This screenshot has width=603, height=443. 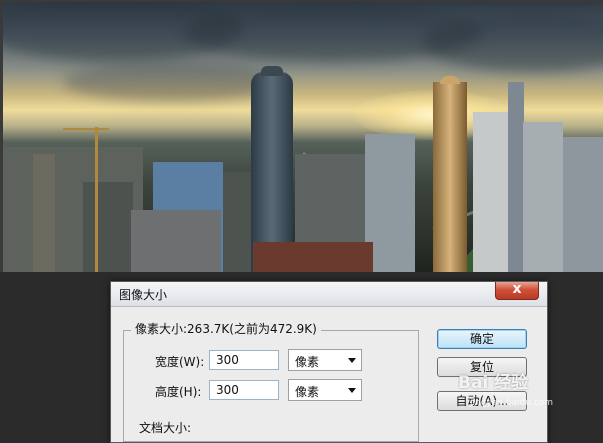 What do you see at coordinates (325, 390) in the screenshot?
I see `height-unit-select: 像素` at bounding box center [325, 390].